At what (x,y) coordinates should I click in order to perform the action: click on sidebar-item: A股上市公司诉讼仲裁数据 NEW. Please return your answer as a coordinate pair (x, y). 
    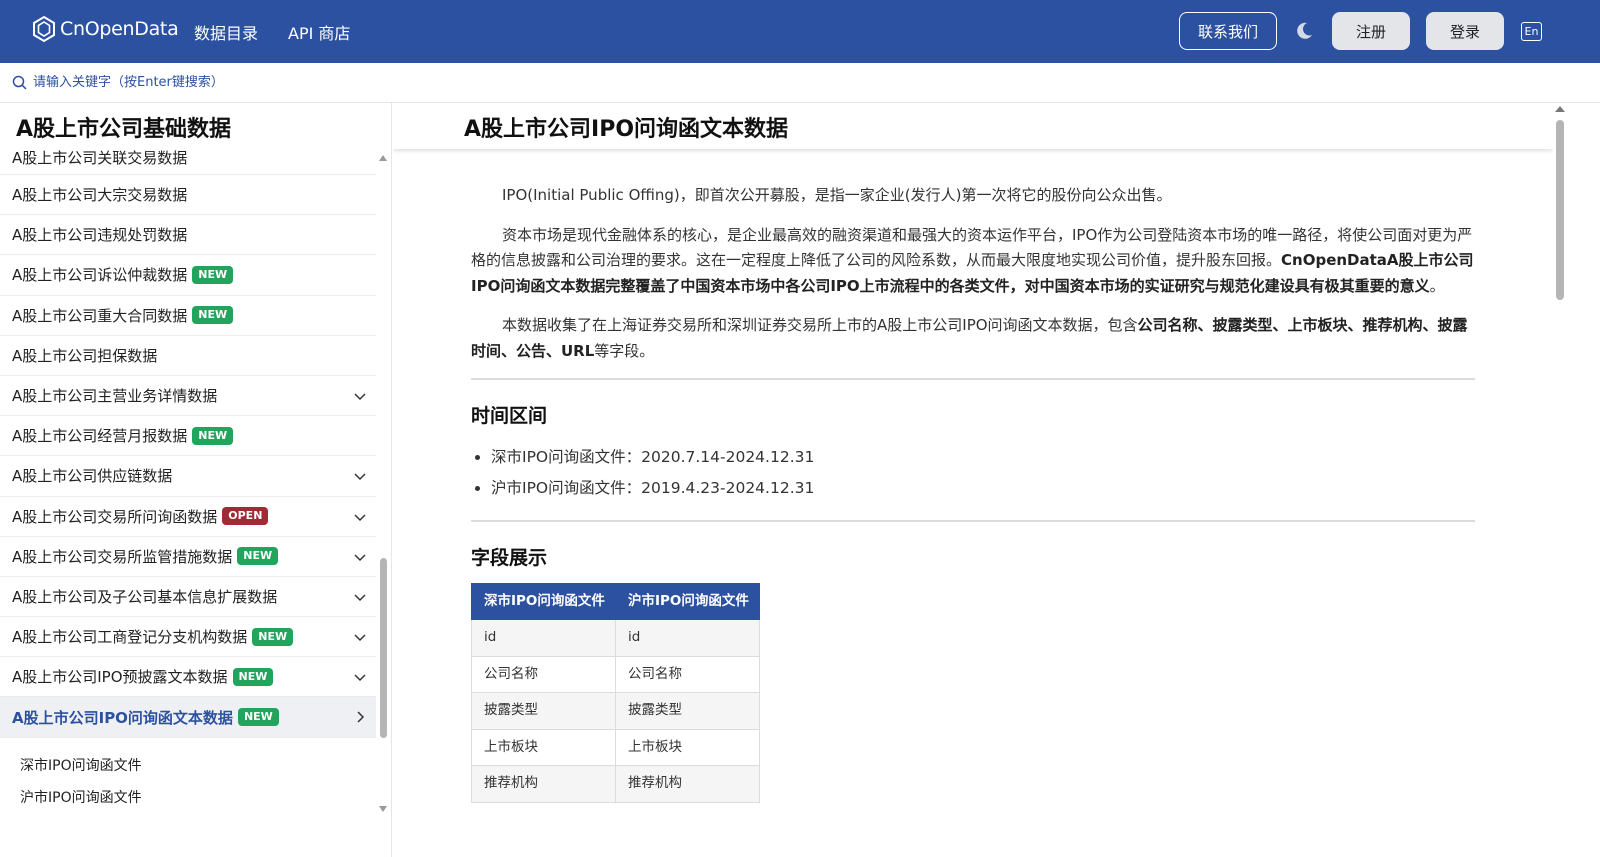
    Looking at the image, I should click on (188, 275).